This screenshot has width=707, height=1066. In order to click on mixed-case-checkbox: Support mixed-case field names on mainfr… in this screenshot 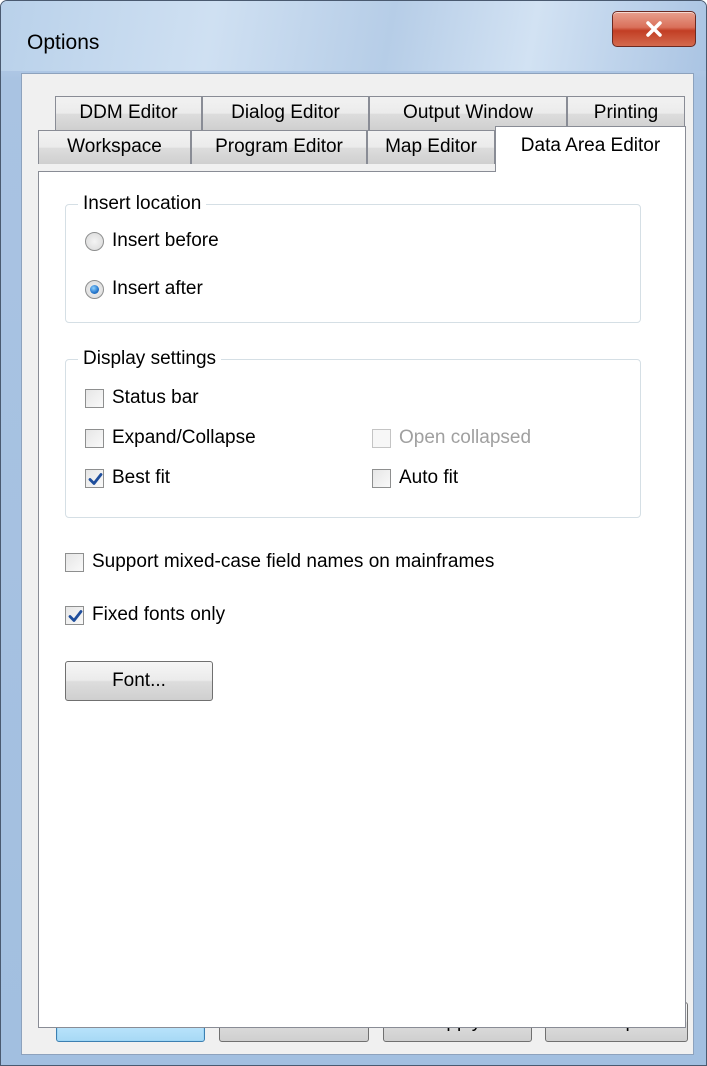, I will do `click(279, 562)`.